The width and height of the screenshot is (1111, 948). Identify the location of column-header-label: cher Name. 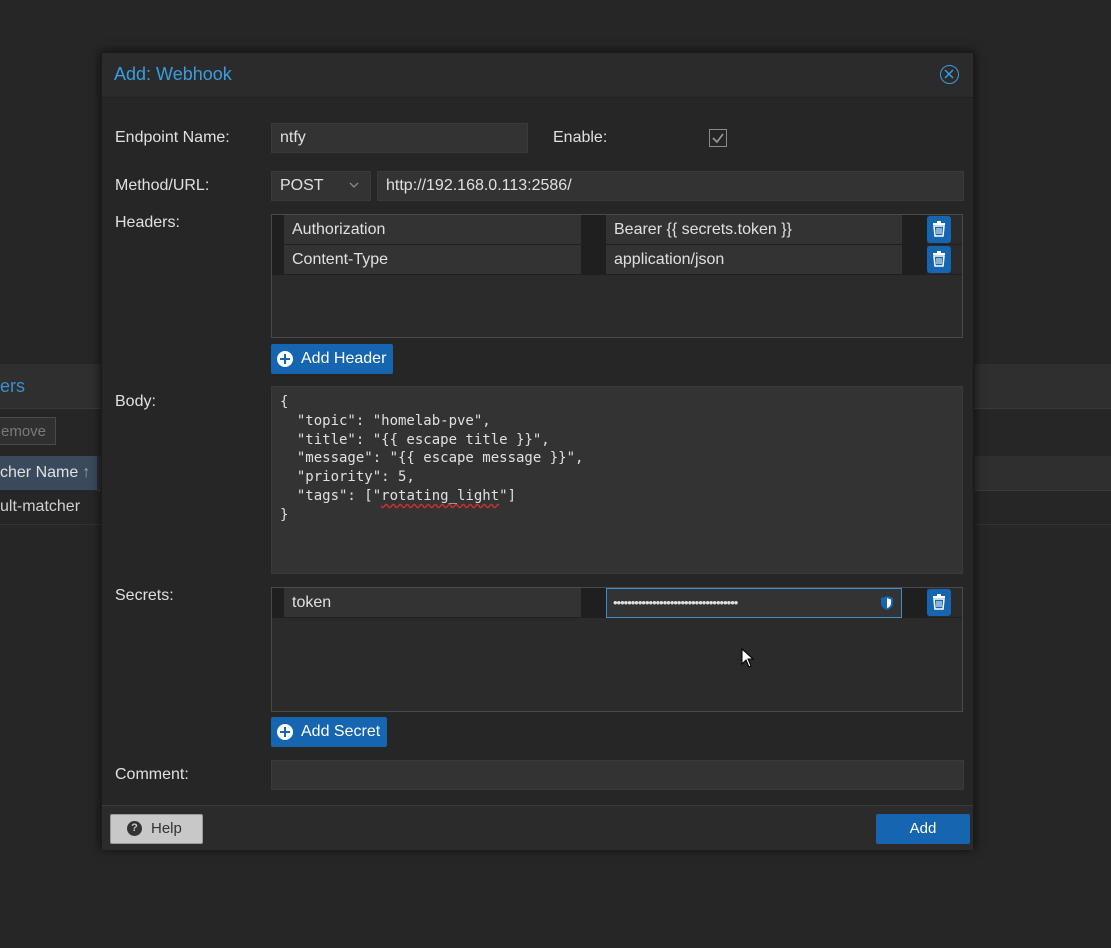
(39, 472).